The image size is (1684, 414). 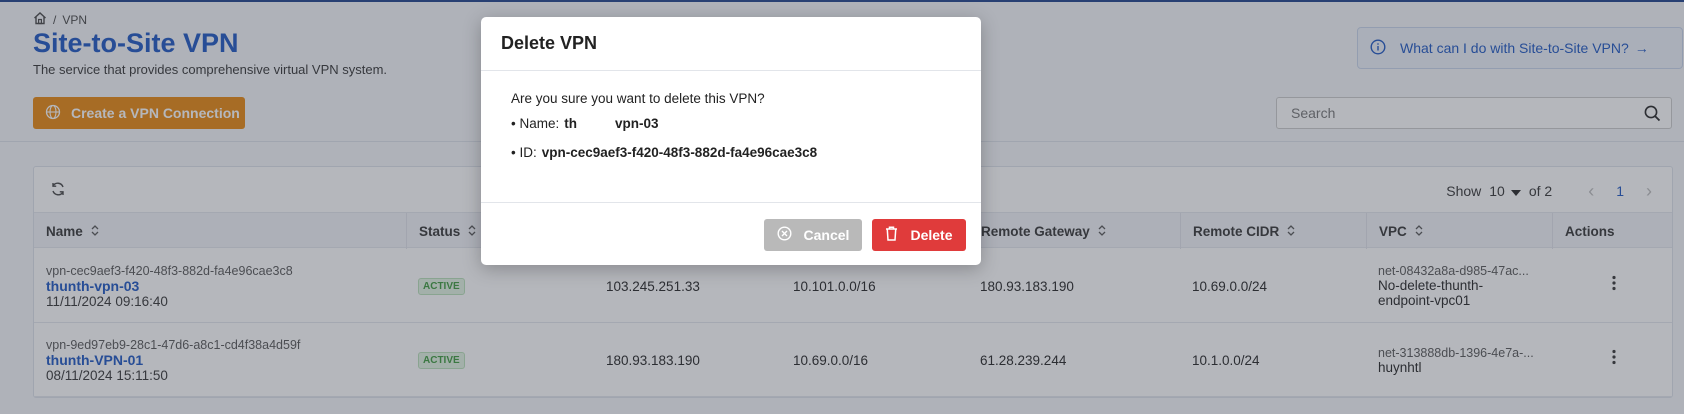 What do you see at coordinates (637, 123) in the screenshot?
I see `name-value-end: vpn-03` at bounding box center [637, 123].